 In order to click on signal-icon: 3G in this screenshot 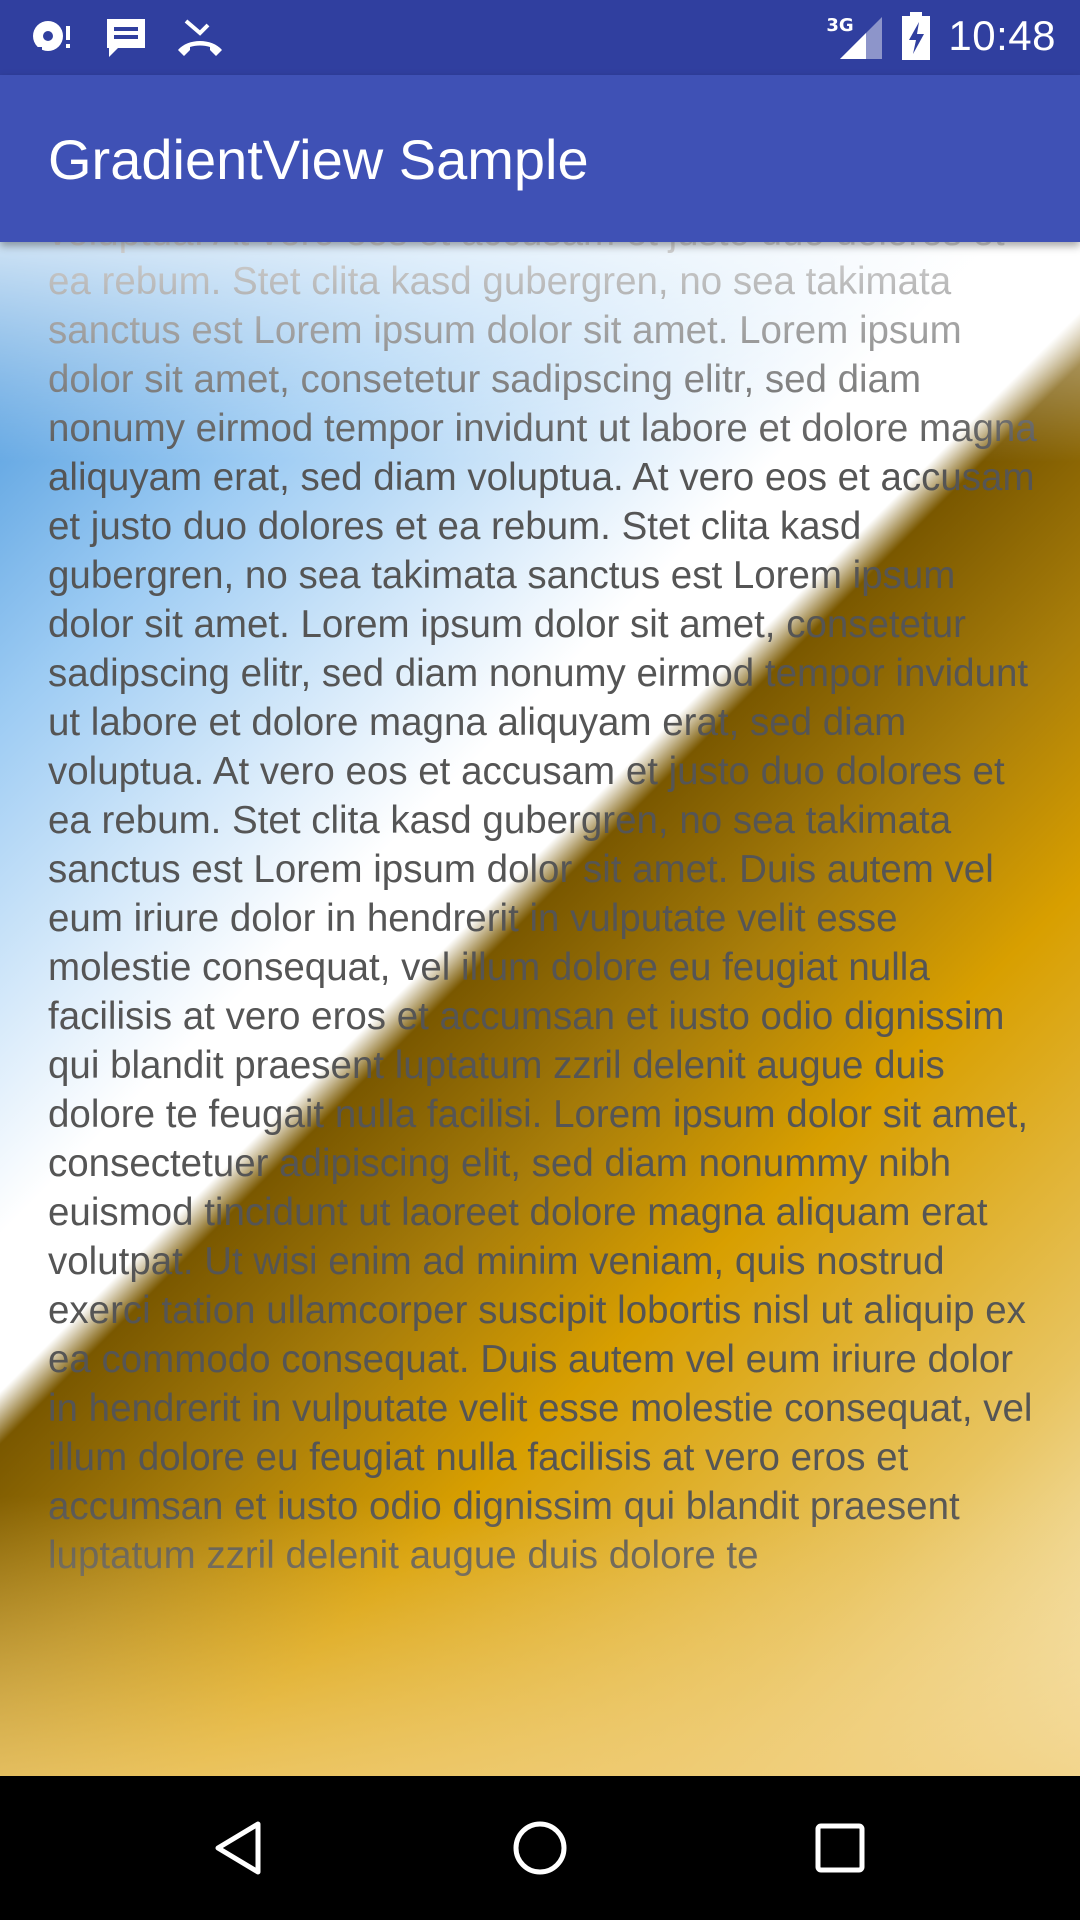, I will do `click(855, 36)`.